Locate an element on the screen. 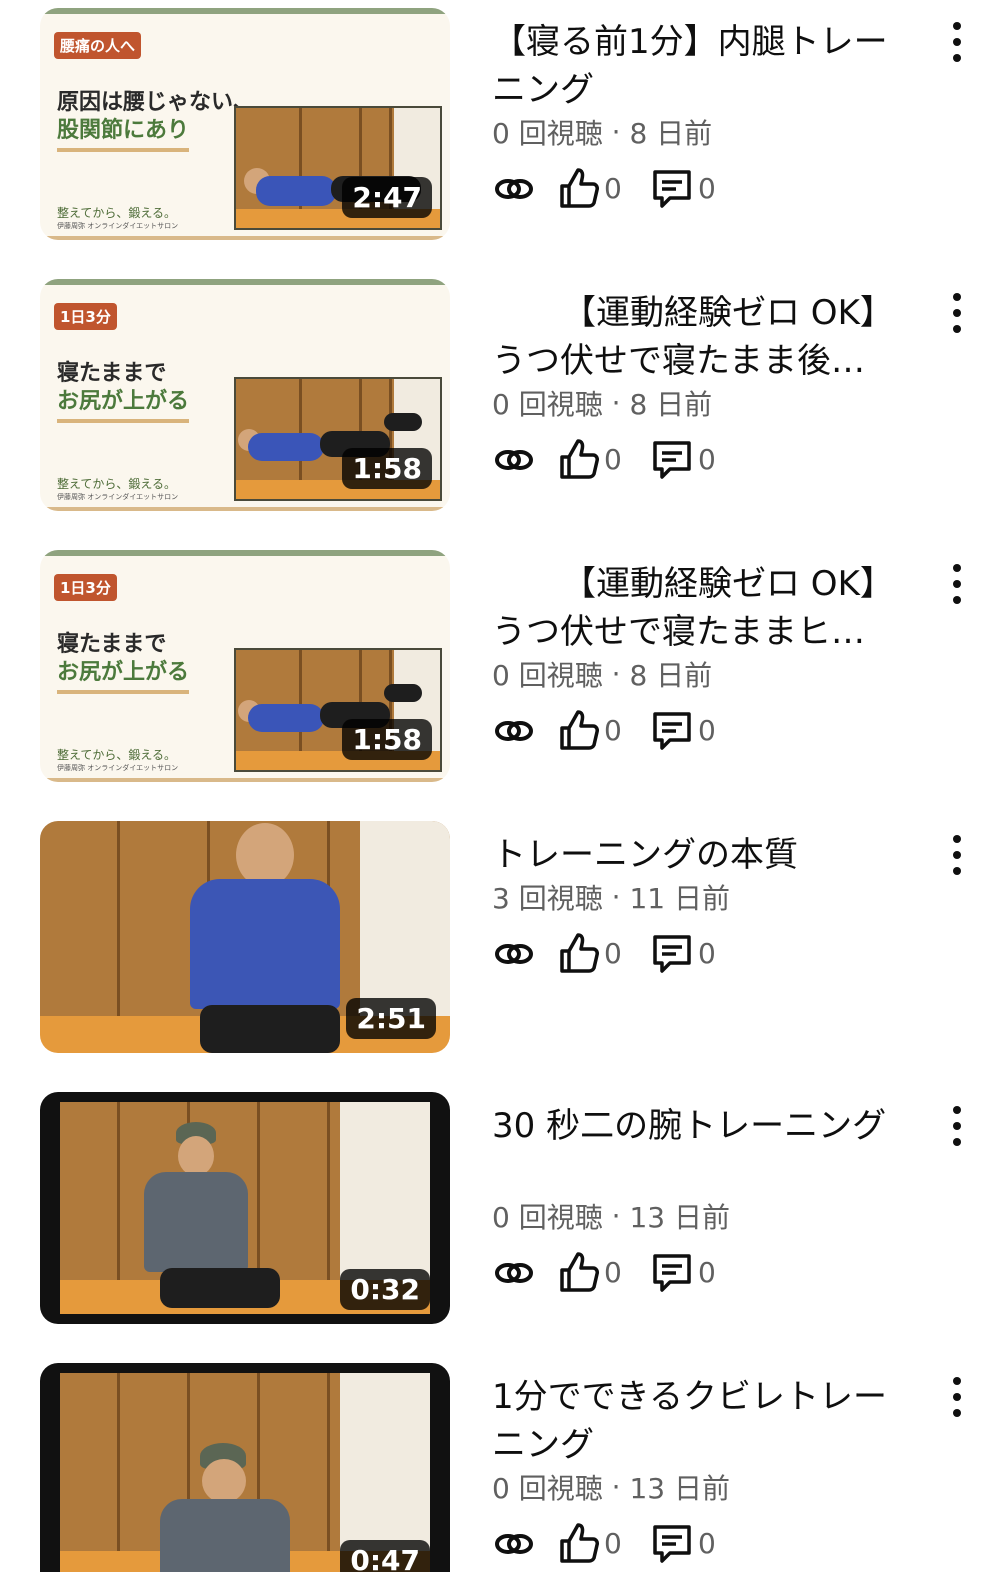 The height and width of the screenshot is (1572, 1000). video-title: 【寝る前1分】内腿トレーニング is located at coordinates (702, 66).